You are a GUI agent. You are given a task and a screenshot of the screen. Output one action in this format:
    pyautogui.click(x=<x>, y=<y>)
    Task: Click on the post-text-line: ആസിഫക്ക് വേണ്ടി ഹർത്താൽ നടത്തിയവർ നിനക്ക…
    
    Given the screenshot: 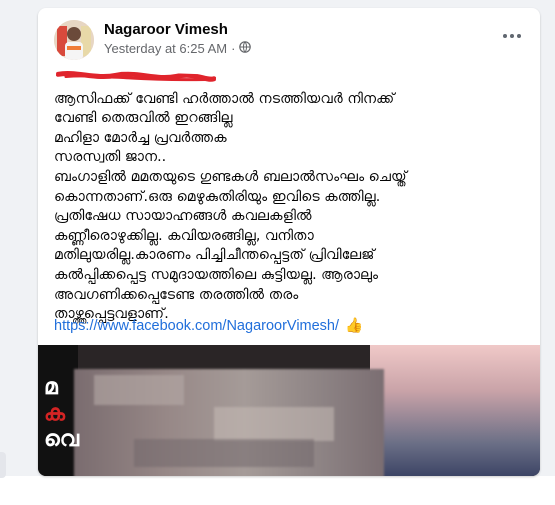 What is the action you would take?
    pyautogui.click(x=224, y=98)
    